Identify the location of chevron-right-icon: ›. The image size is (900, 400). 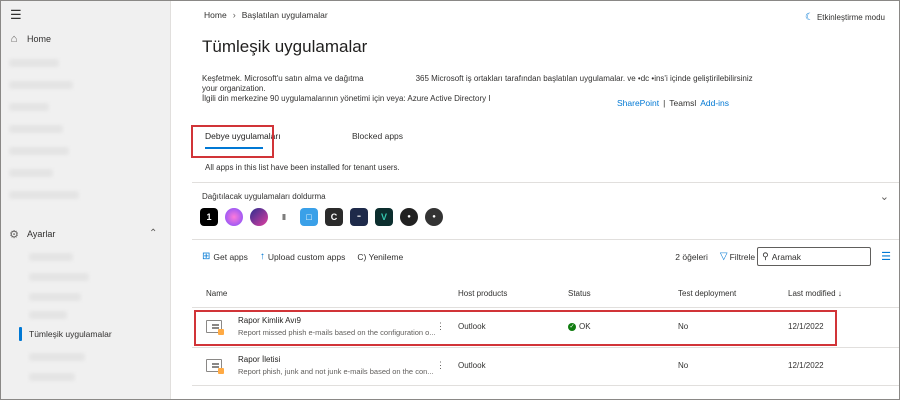
(234, 15).